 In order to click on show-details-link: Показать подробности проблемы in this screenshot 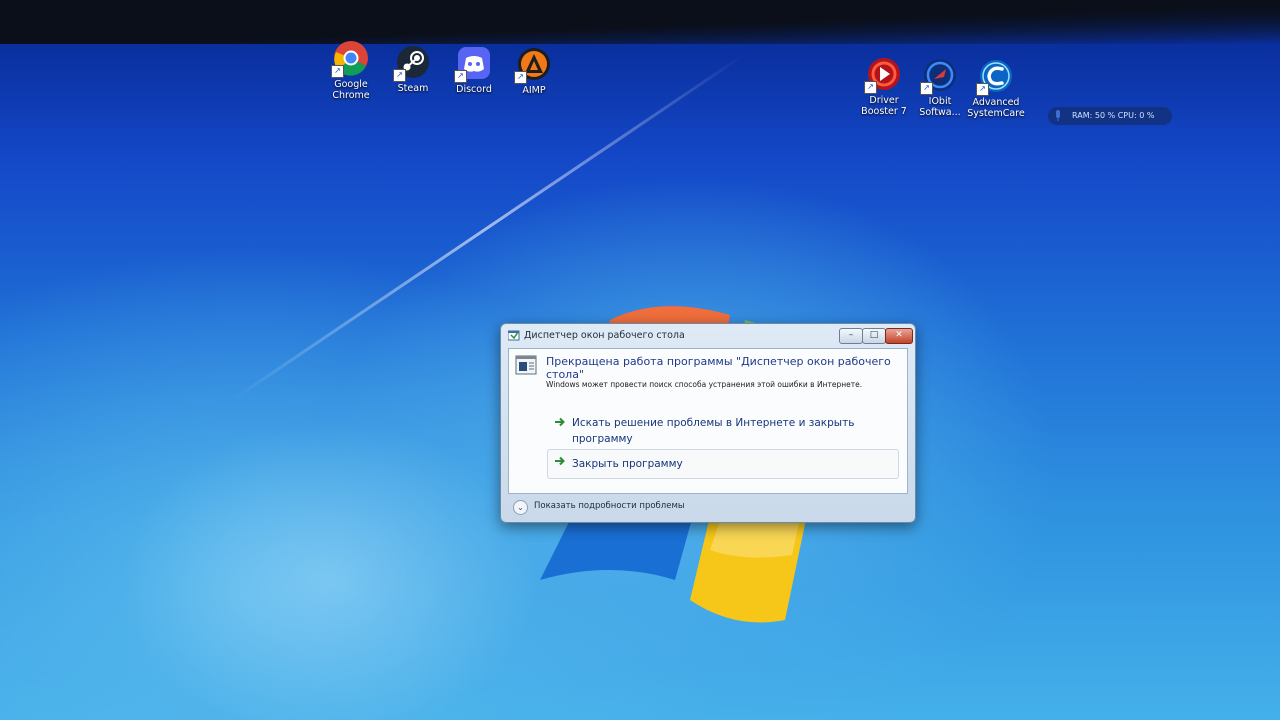, I will do `click(609, 506)`.